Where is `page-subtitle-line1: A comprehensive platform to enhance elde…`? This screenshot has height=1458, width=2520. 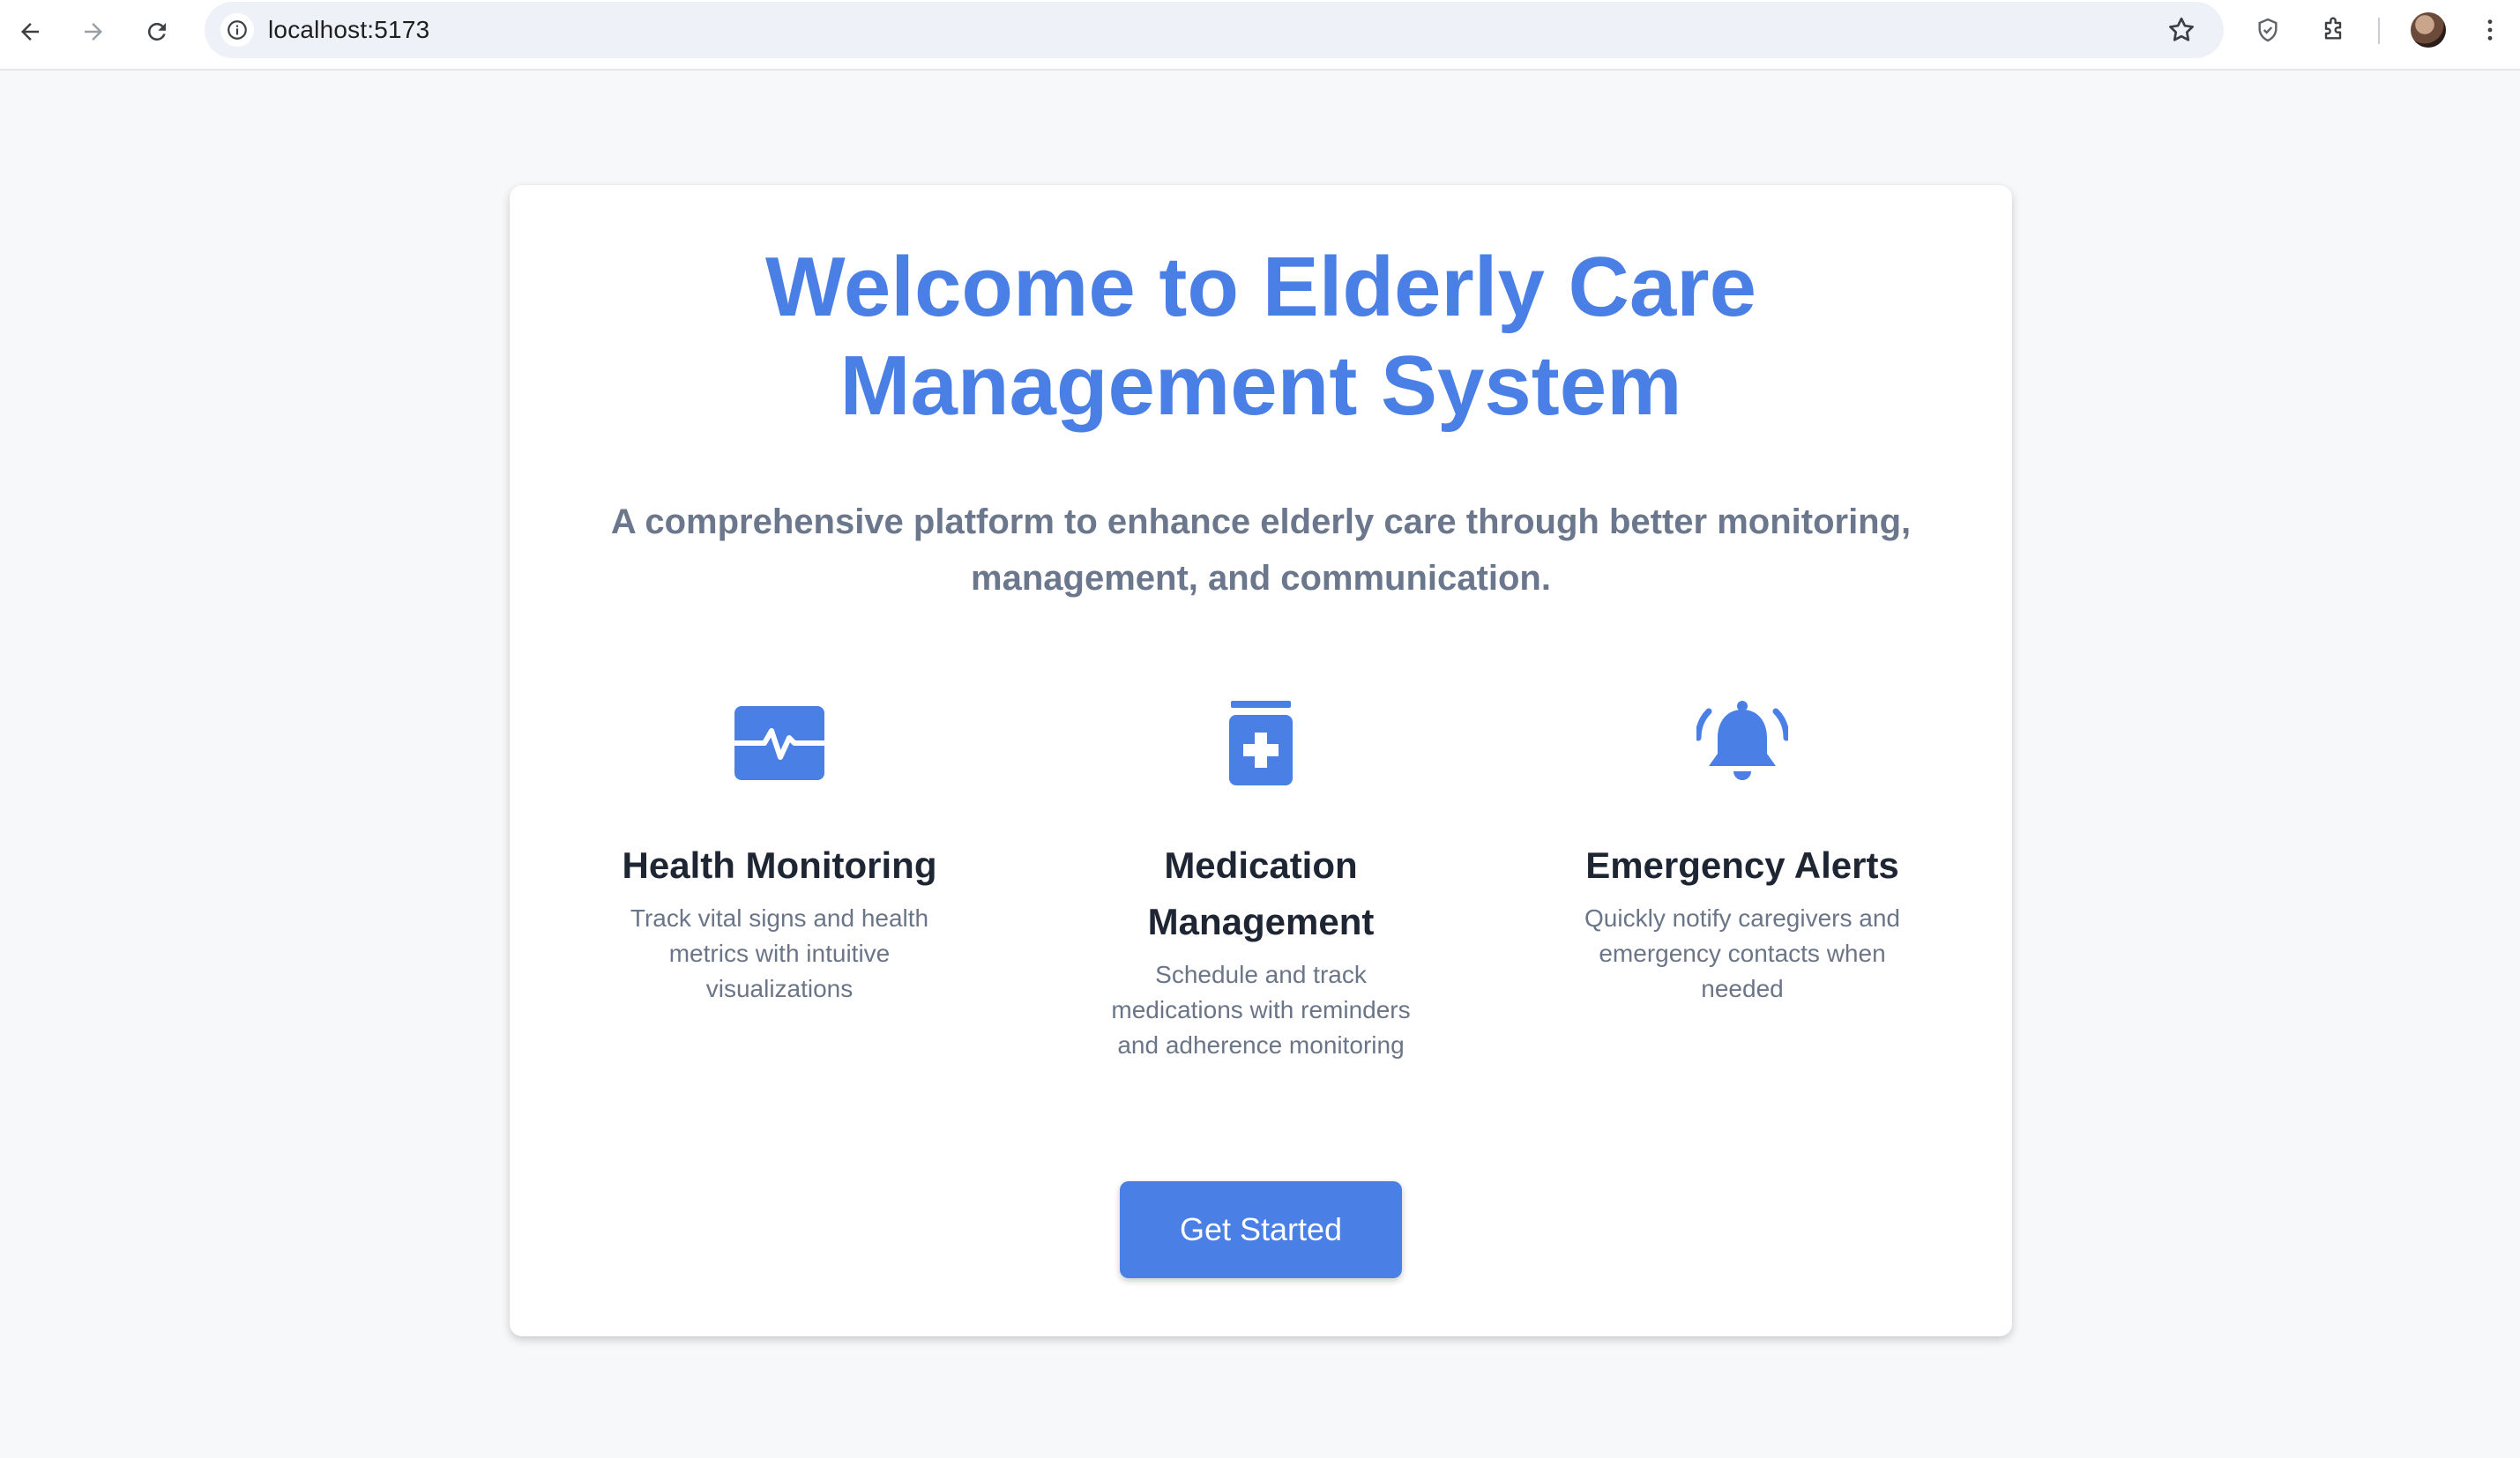 page-subtitle-line1: A comprehensive platform to enhance elde… is located at coordinates (1261, 521).